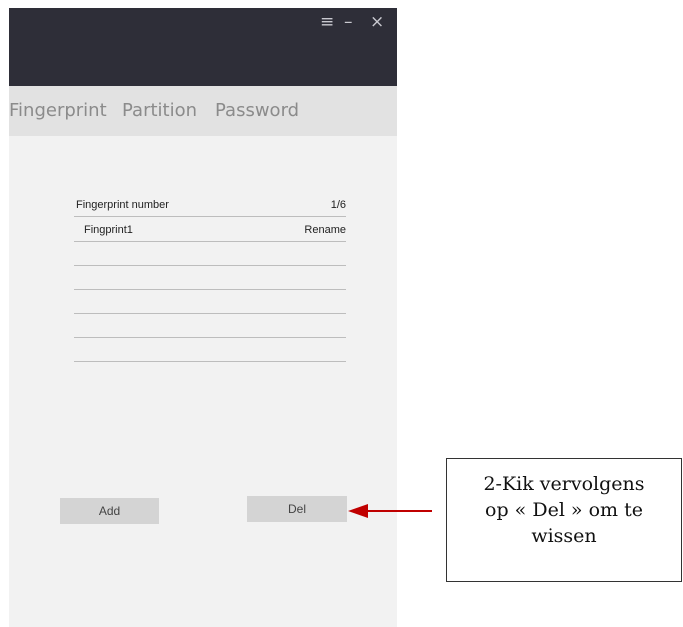 The height and width of the screenshot is (627, 683). I want to click on tab-partition: Partition, so click(159, 110).